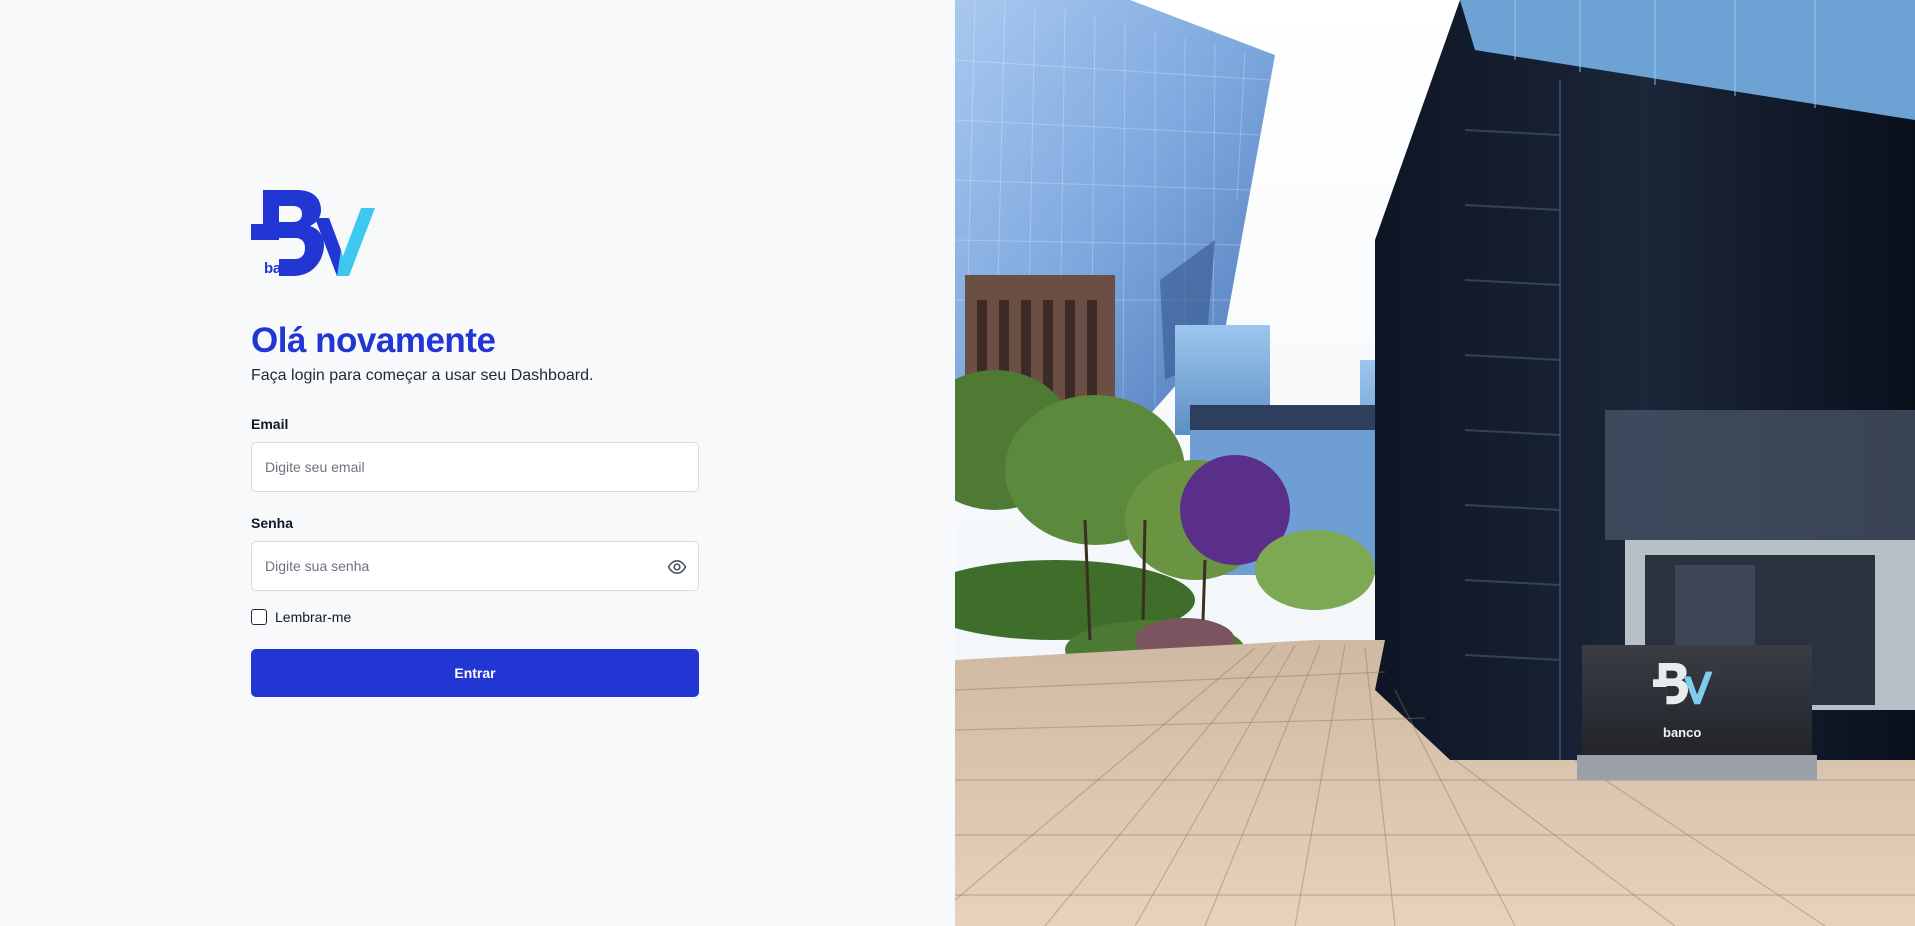 The image size is (1915, 926). Describe the element at coordinates (1682, 732) in the screenshot. I see `sign-wordmark: banco` at that location.